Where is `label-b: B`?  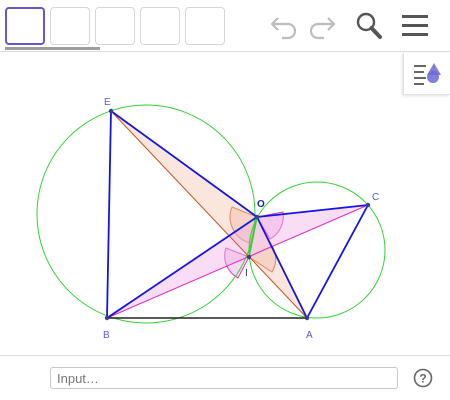 label-b: B is located at coordinates (106, 335).